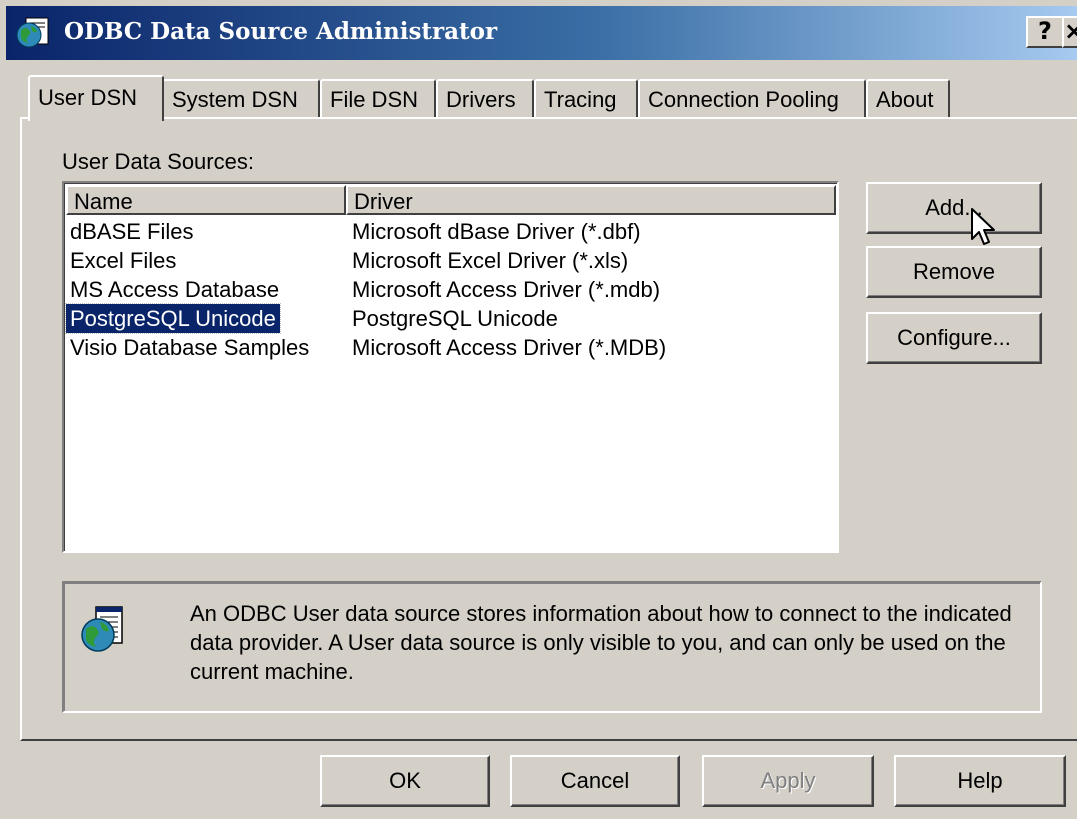 The image size is (1077, 819). I want to click on row-driver: Microsoft Access Driver (*.mdb), so click(506, 289).